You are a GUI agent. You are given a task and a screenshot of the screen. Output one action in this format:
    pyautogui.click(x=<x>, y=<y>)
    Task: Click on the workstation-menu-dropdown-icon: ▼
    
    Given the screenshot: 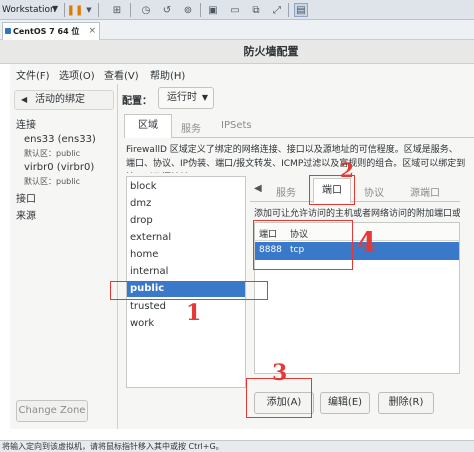 What is the action you would take?
    pyautogui.click(x=55, y=8)
    